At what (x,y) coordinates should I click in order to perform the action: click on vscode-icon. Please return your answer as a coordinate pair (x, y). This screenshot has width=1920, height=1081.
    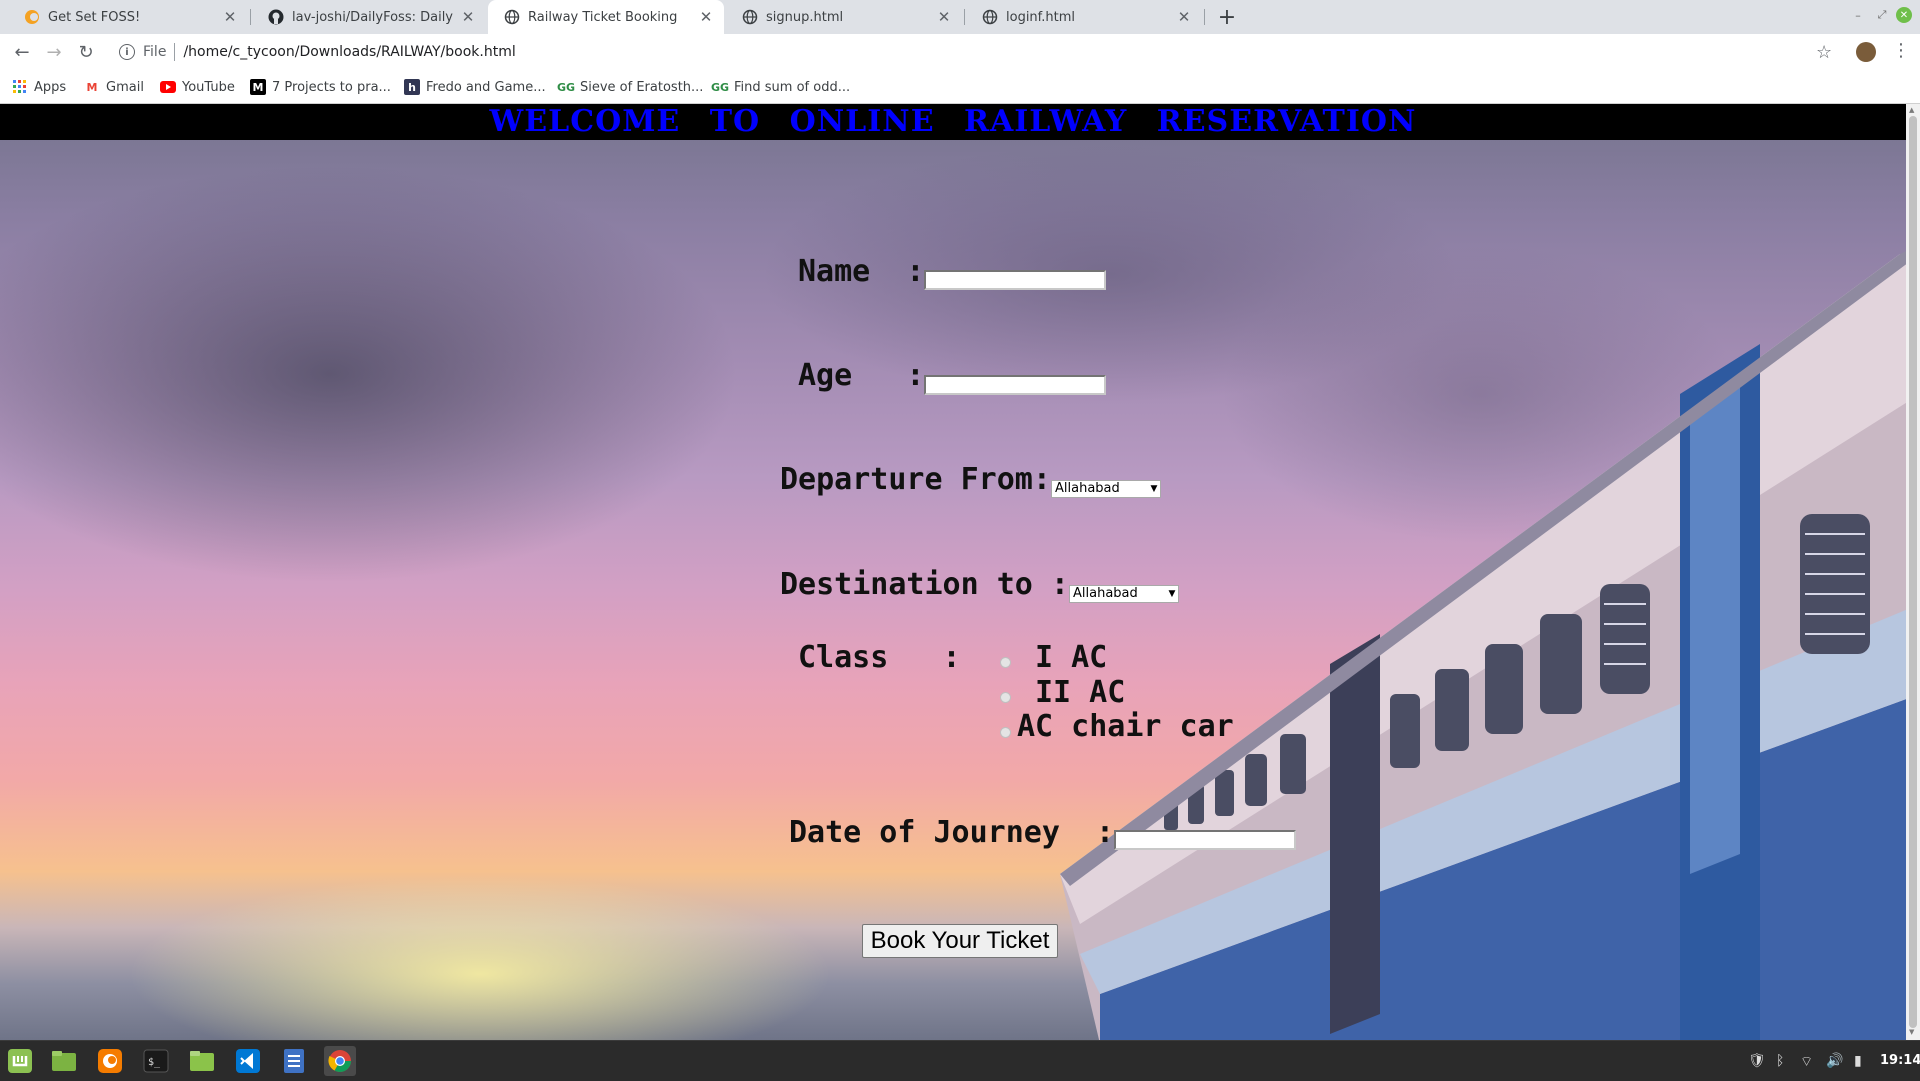
    Looking at the image, I should click on (248, 1061).